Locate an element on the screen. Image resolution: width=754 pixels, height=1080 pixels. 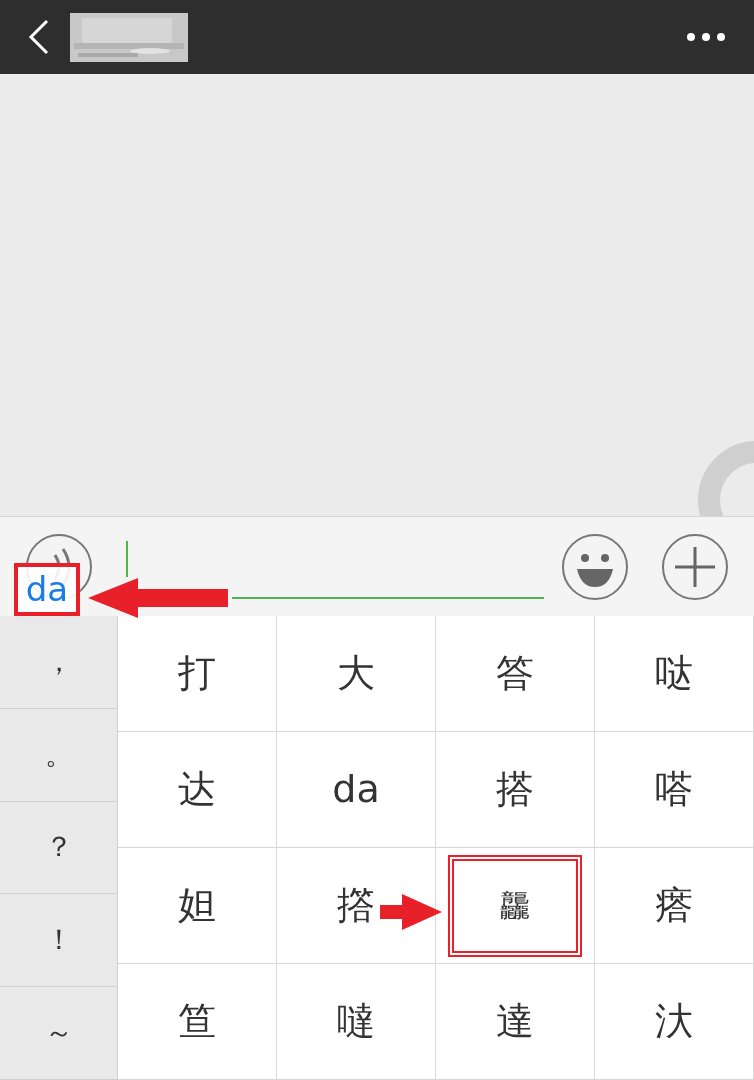
punctuation-key: ？ is located at coordinates (58, 848).